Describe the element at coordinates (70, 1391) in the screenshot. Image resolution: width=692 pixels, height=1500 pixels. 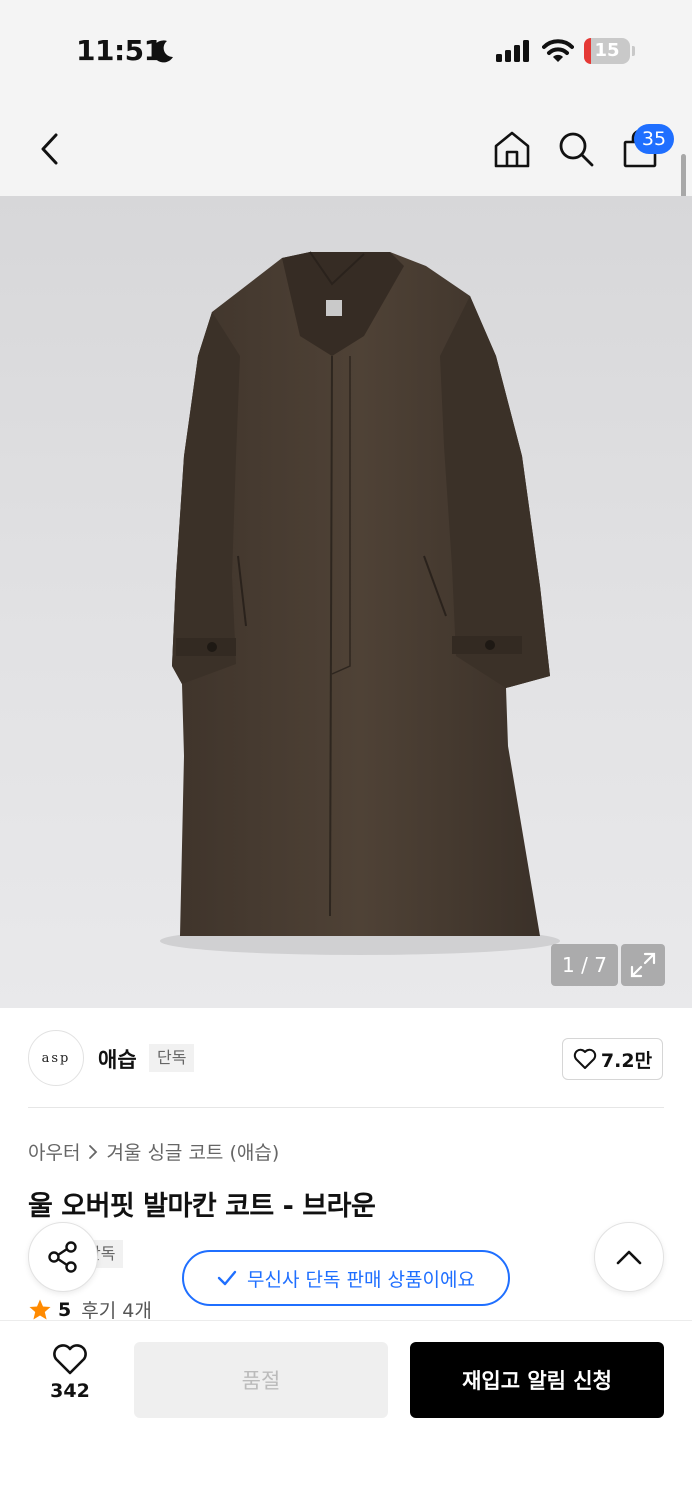
I see `wishlist-count: 342` at that location.